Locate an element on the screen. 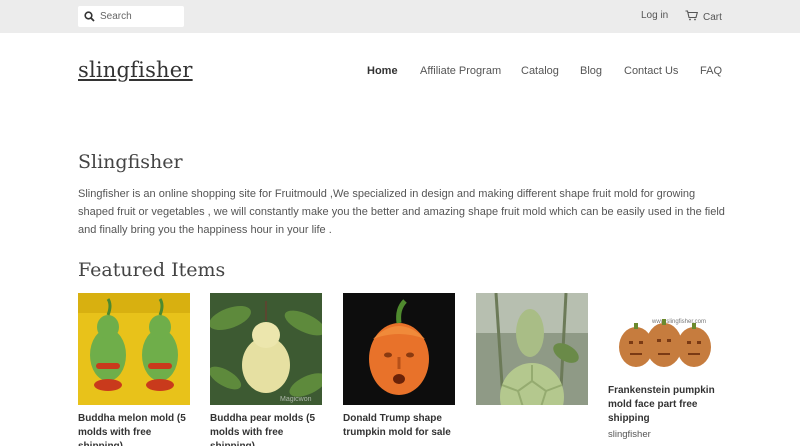  frankenstein-pumpkins-icon: www.slingfisher.com is located at coordinates (664, 335).